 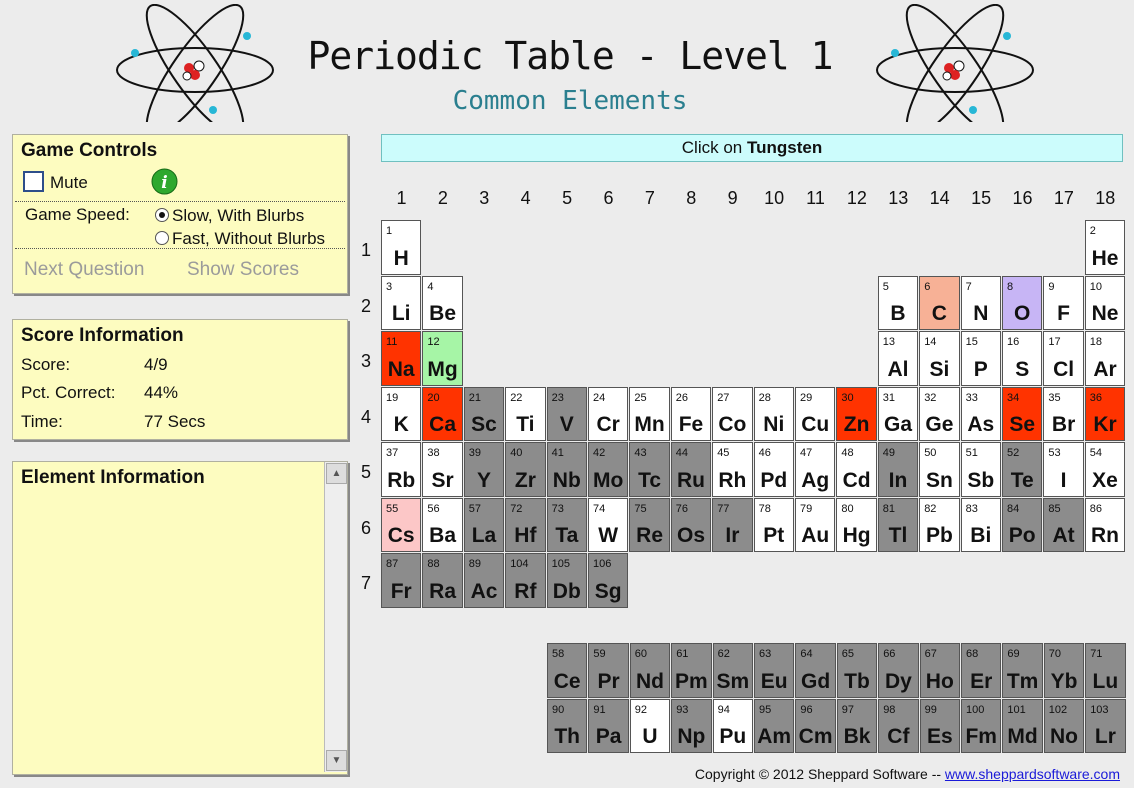 What do you see at coordinates (1105, 413) in the screenshot?
I see `element-cell-kr: 36 Kr` at bounding box center [1105, 413].